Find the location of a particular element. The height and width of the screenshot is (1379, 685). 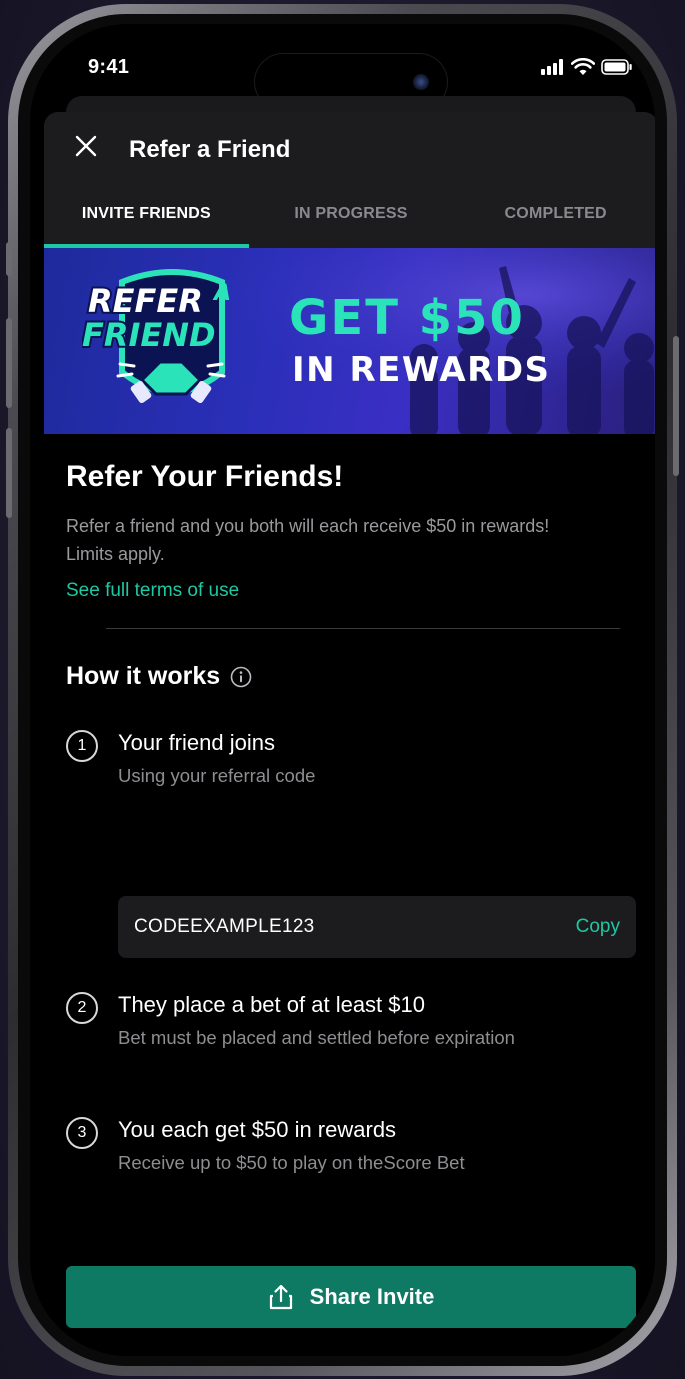

share-invite-button: Share Invite is located at coordinates (351, 1297).